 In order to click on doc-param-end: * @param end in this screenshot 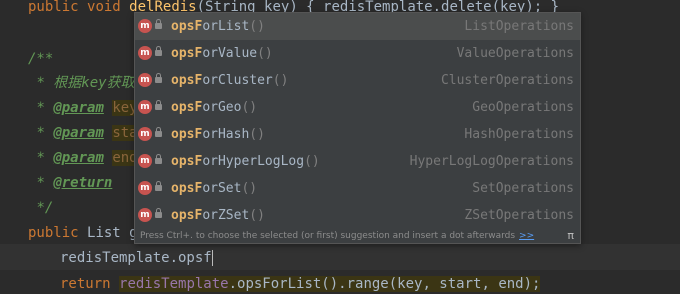, I will do `click(83, 158)`.